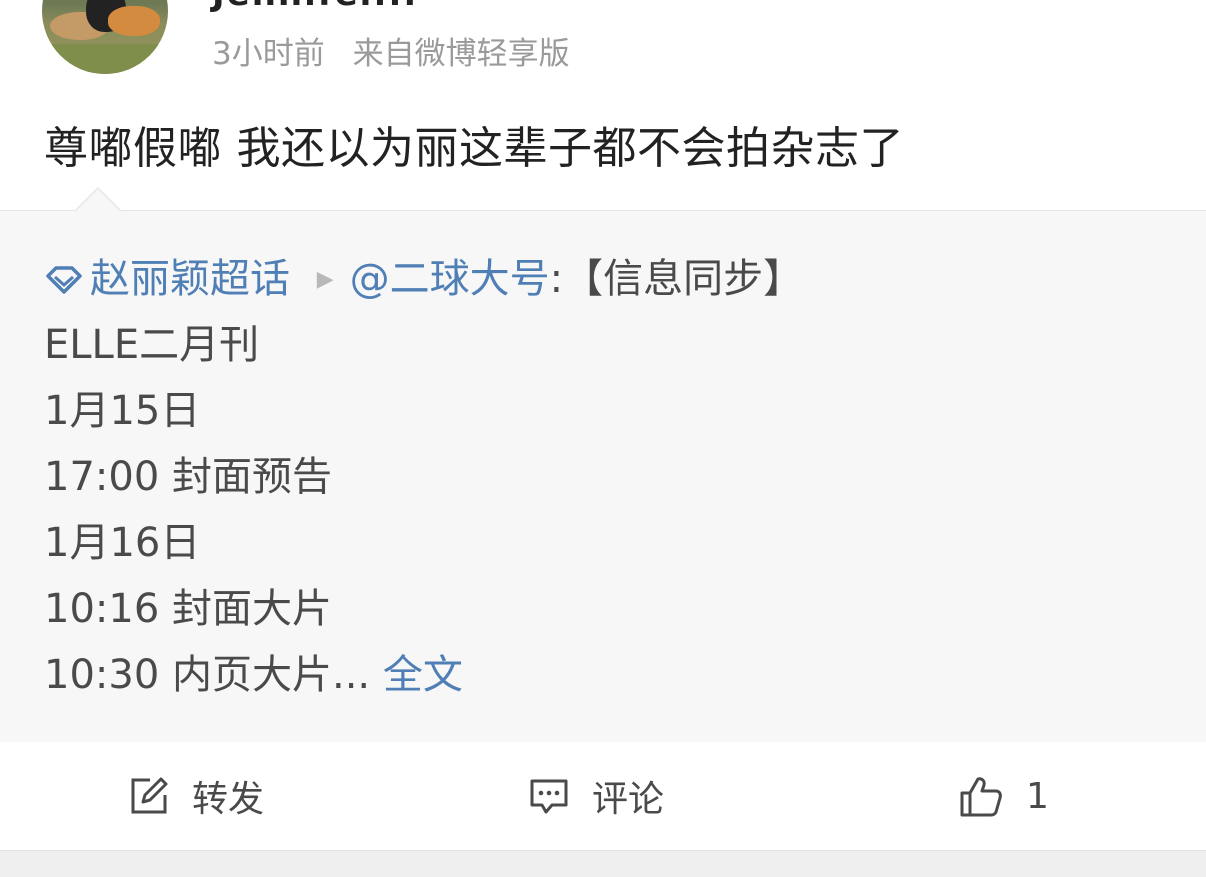 This screenshot has height=877, width=1206. Describe the element at coordinates (461, 54) in the screenshot. I see `post-source: 来自微博轻享版` at that location.